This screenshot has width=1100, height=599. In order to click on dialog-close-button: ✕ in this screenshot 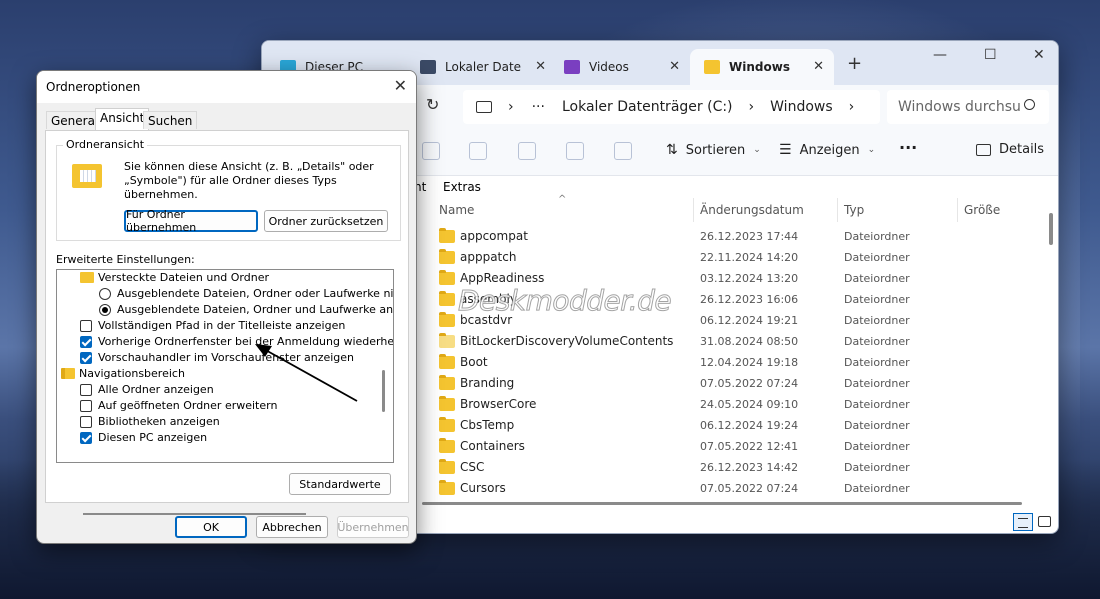, I will do `click(400, 85)`.